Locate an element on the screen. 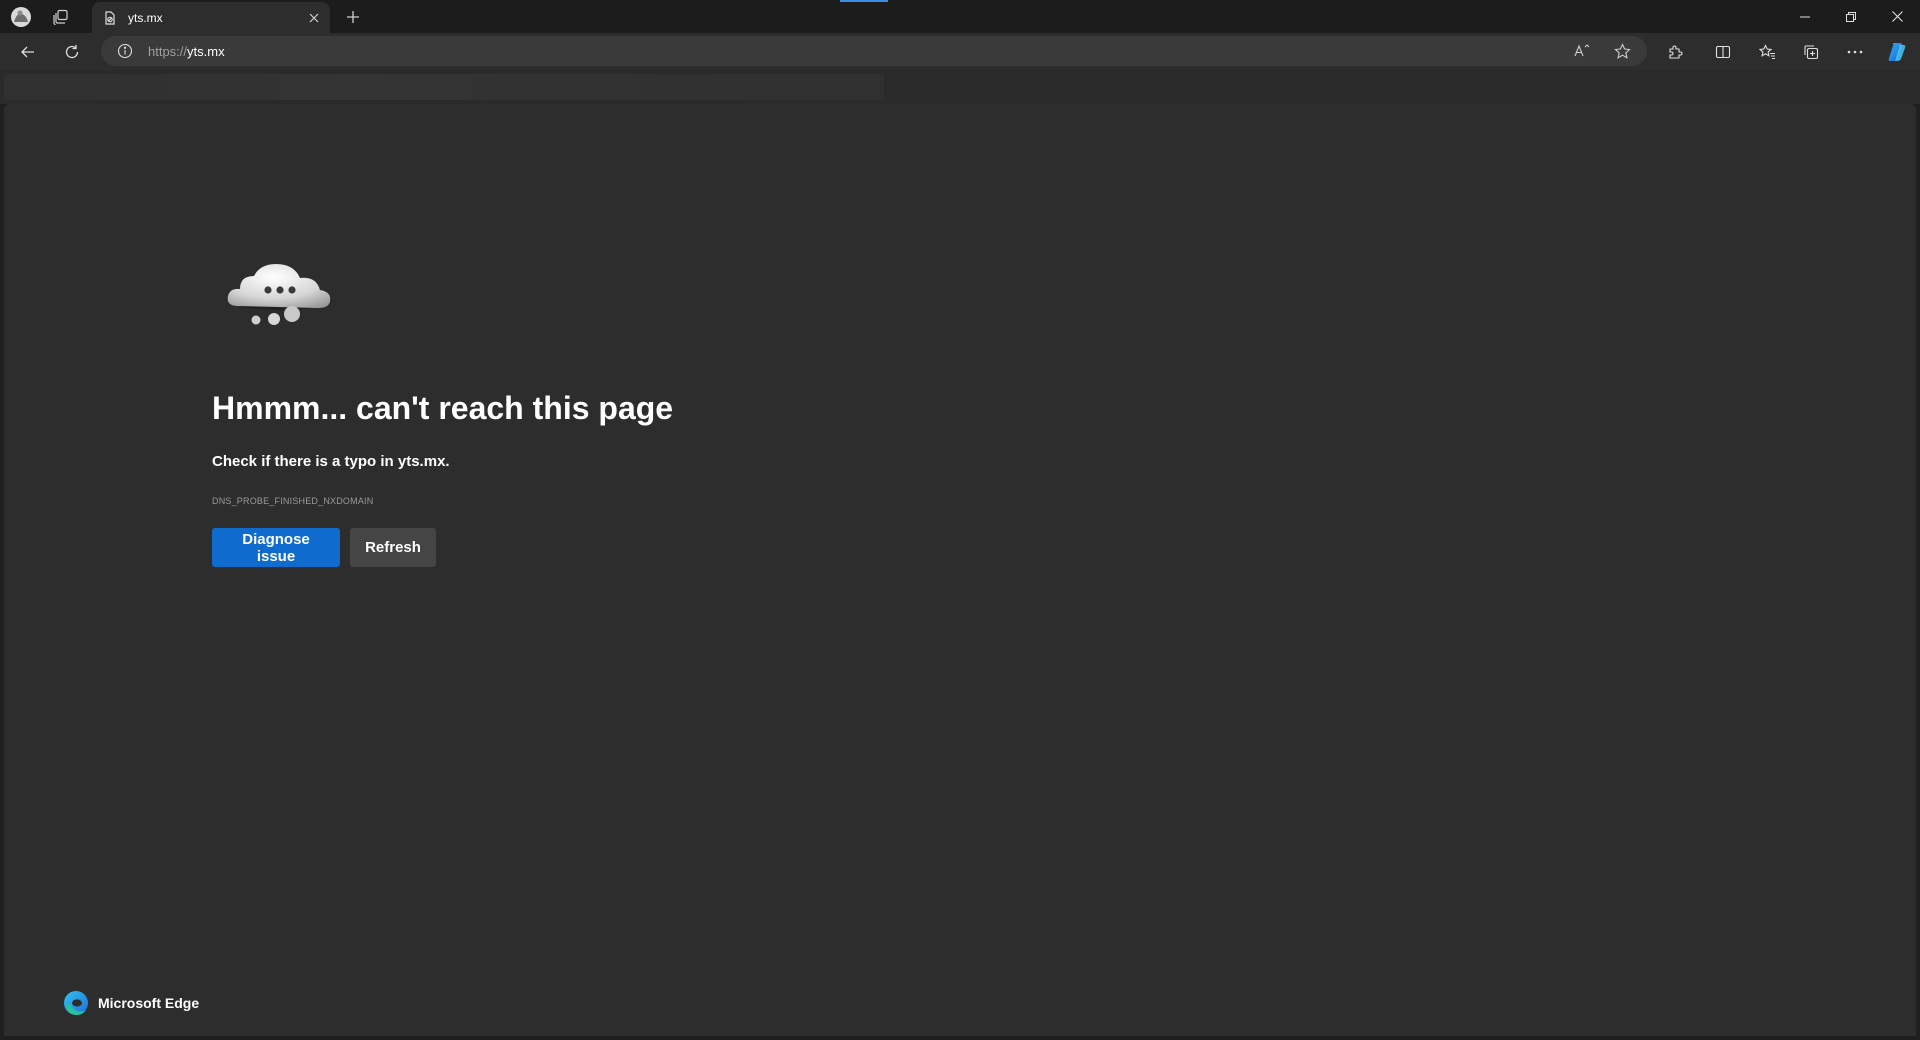 The width and height of the screenshot is (1920, 1040). url-text: https://yts.mx is located at coordinates (186, 51).